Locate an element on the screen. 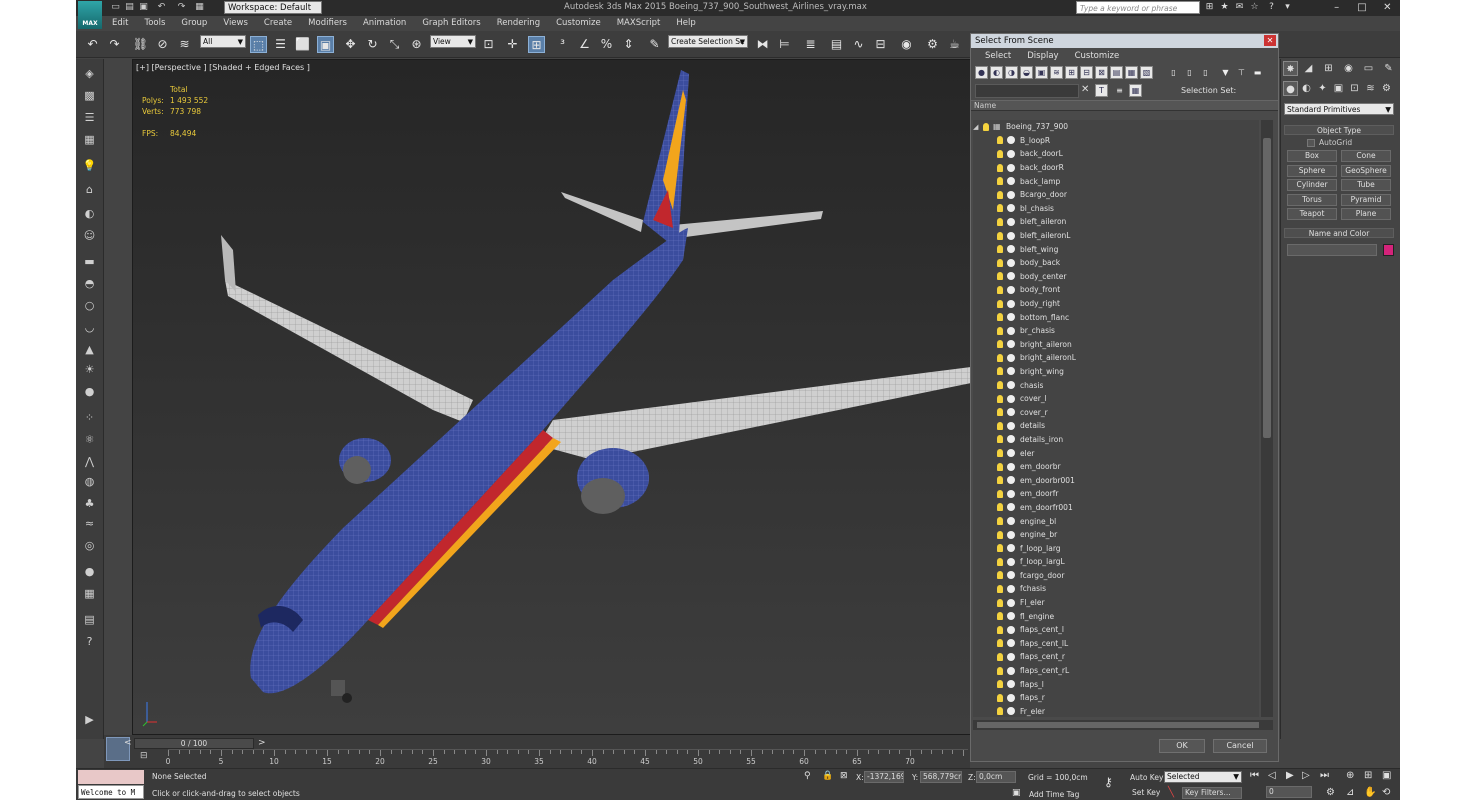  maxscript-listener-input is located at coordinates (111, 777).